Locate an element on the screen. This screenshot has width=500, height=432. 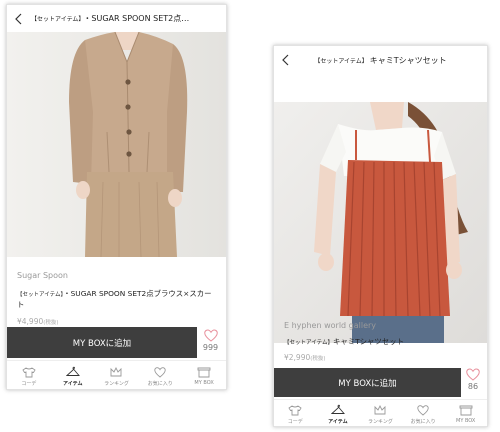
favorite-button: 86 is located at coordinates (473, 379).